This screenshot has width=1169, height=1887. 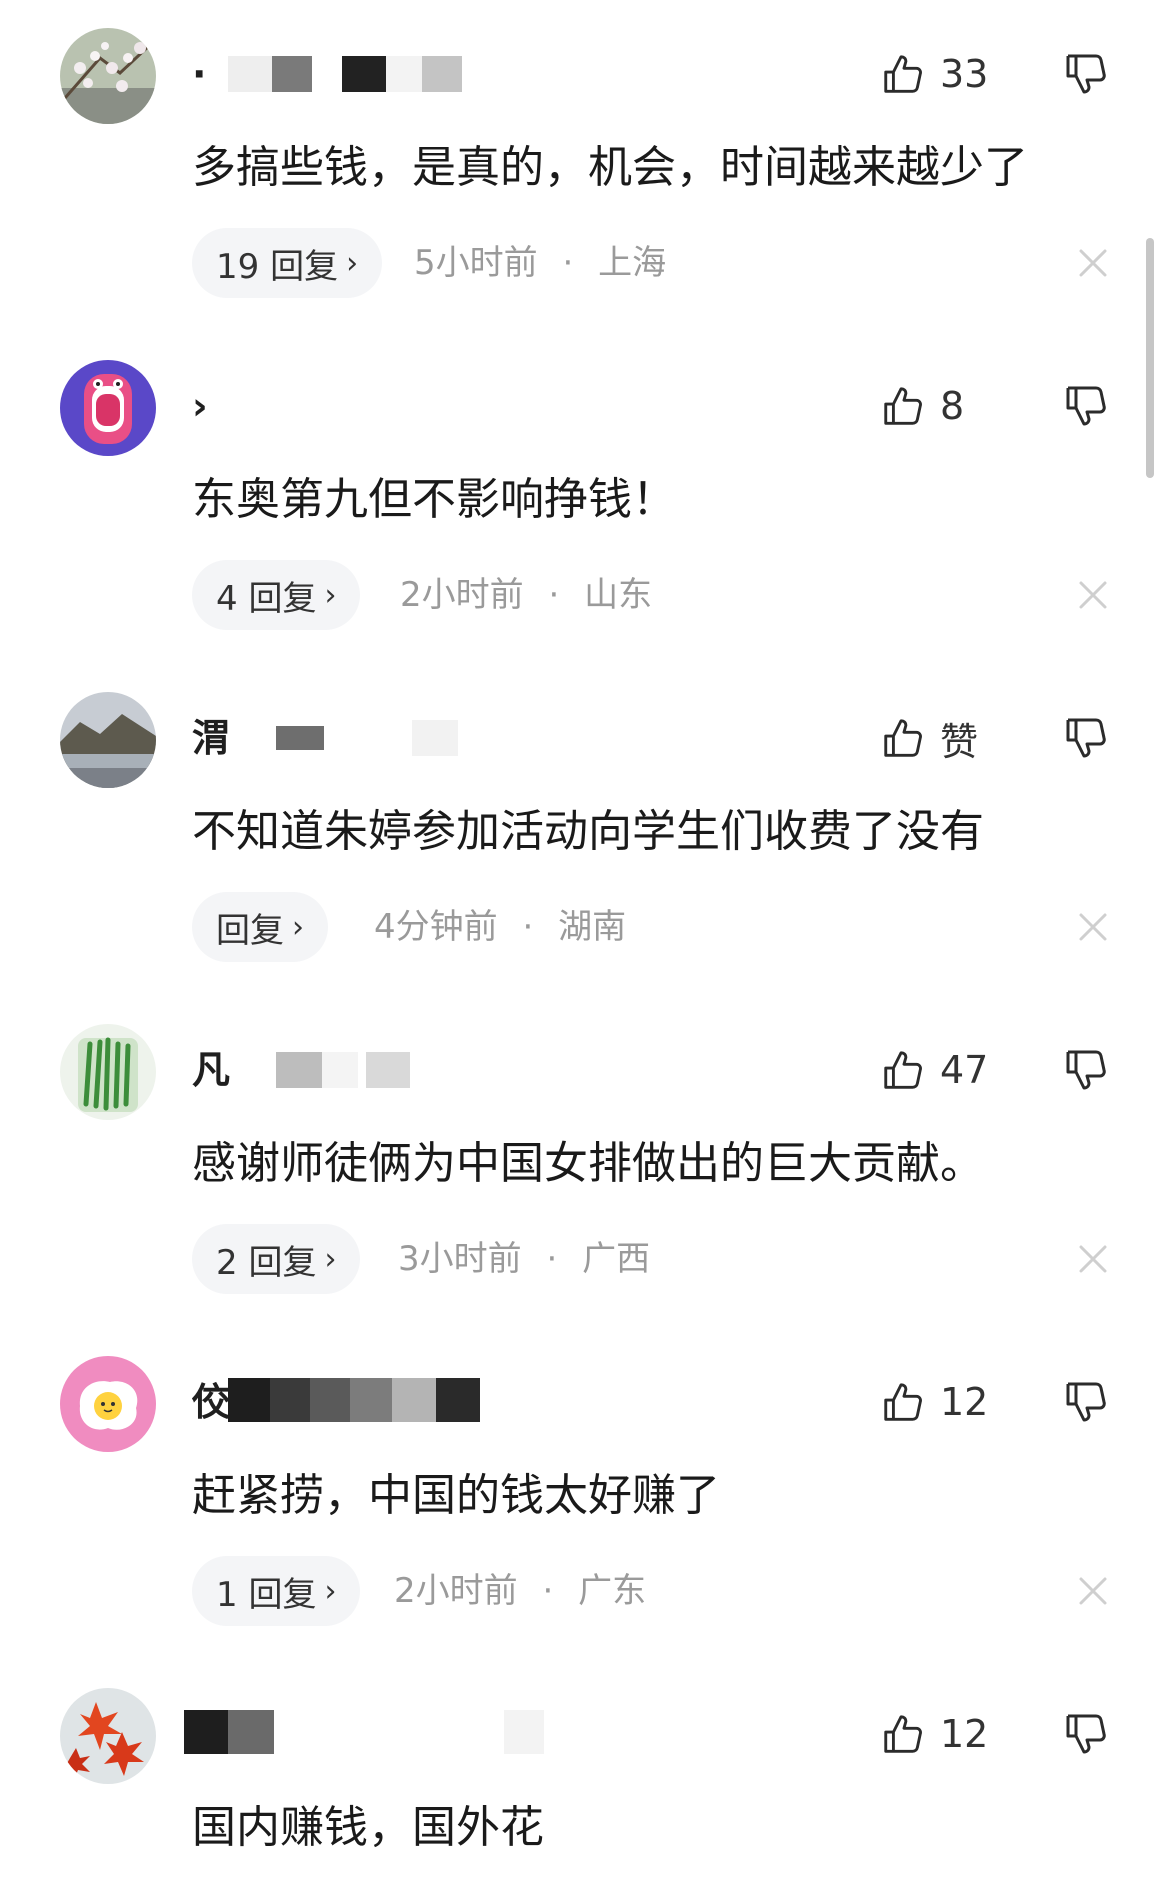 I want to click on comment-time: 3小时前, so click(x=460, y=1259).